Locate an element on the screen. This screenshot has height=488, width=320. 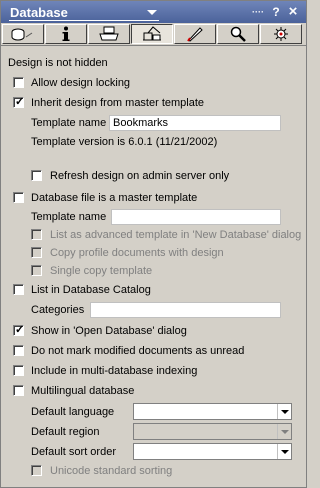
unicode-sorting-label: Unicode standard sorting is located at coordinates (111, 471).